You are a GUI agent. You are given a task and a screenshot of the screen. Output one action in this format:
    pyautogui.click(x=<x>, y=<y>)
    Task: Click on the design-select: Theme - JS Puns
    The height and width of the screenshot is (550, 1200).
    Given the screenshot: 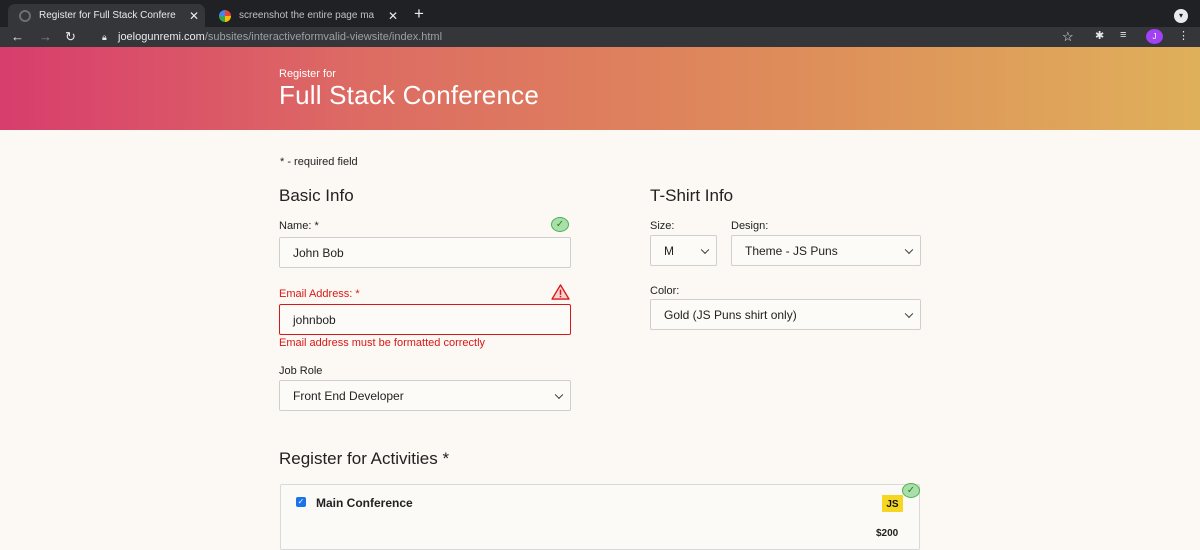 What is the action you would take?
    pyautogui.click(x=826, y=250)
    